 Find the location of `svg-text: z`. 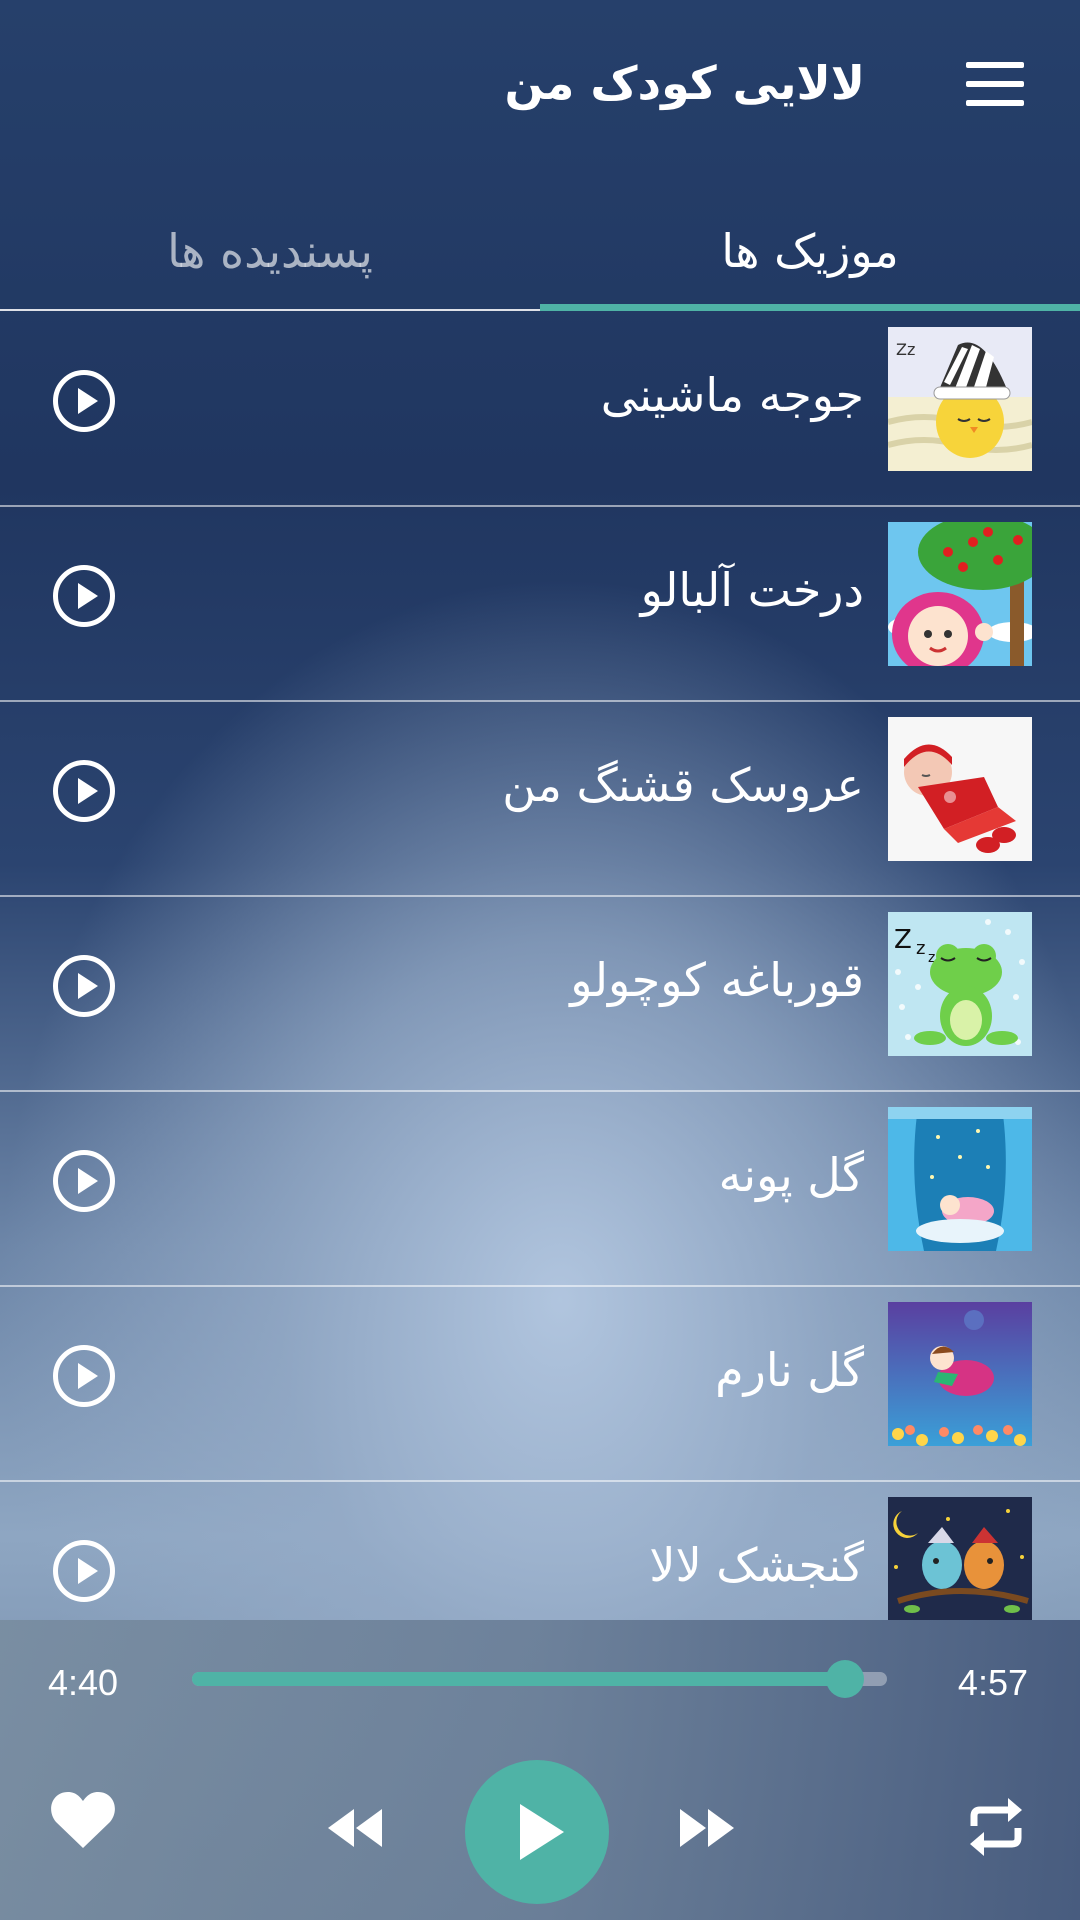

svg-text: z is located at coordinates (920, 948).